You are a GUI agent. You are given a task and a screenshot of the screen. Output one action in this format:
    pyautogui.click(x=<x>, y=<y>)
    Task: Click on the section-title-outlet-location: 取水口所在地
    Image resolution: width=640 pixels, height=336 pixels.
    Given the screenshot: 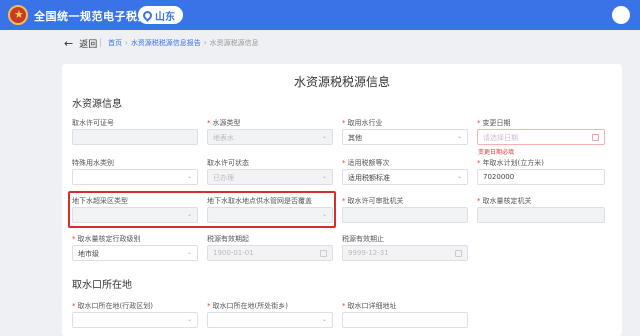 What is the action you would take?
    pyautogui.click(x=102, y=285)
    